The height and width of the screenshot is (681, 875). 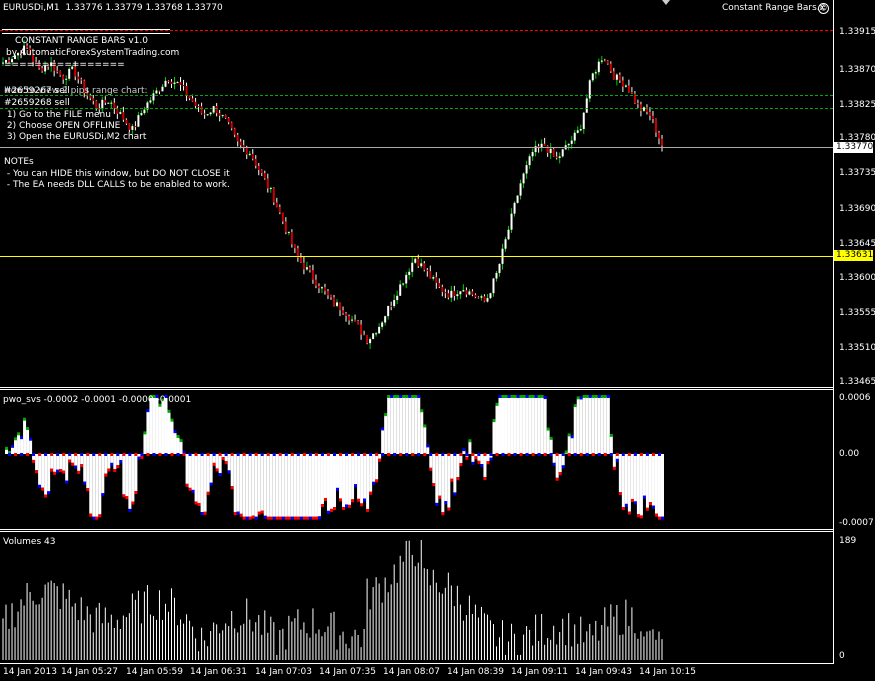 What do you see at coordinates (30, 672) in the screenshot?
I see `time-label: 14 Jan 2013` at bounding box center [30, 672].